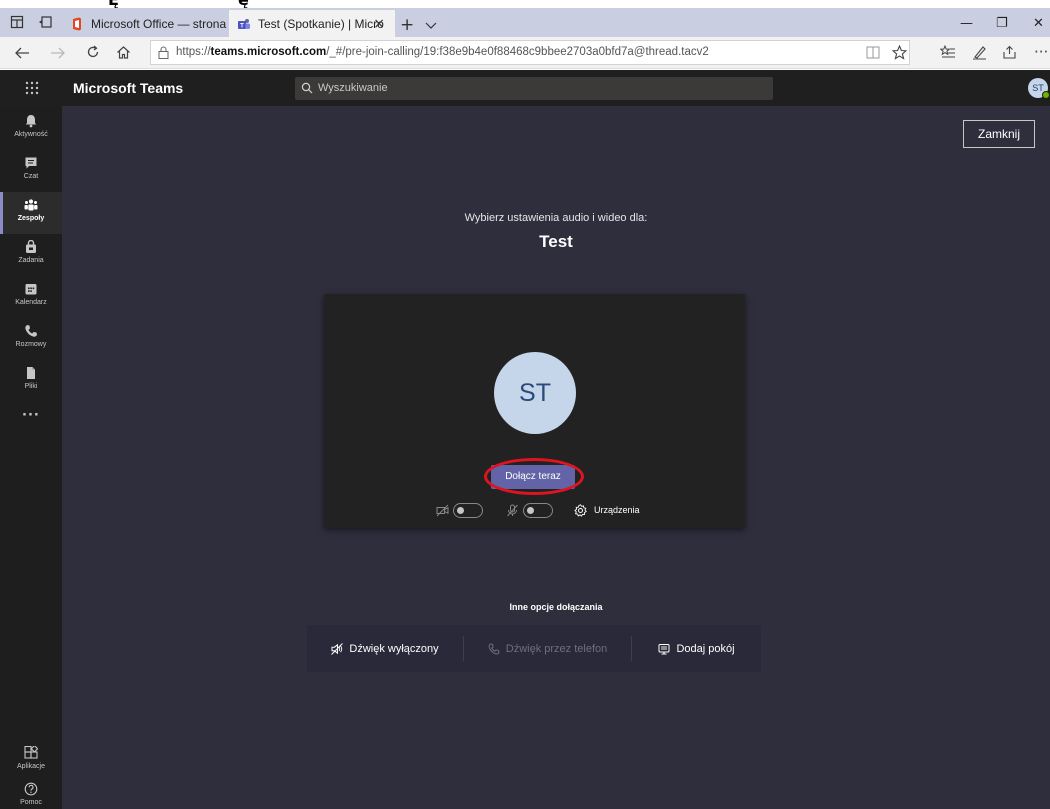 This screenshot has width=1050, height=809. What do you see at coordinates (31, 255) in the screenshot?
I see `rail-item-assignments: Zadania` at bounding box center [31, 255].